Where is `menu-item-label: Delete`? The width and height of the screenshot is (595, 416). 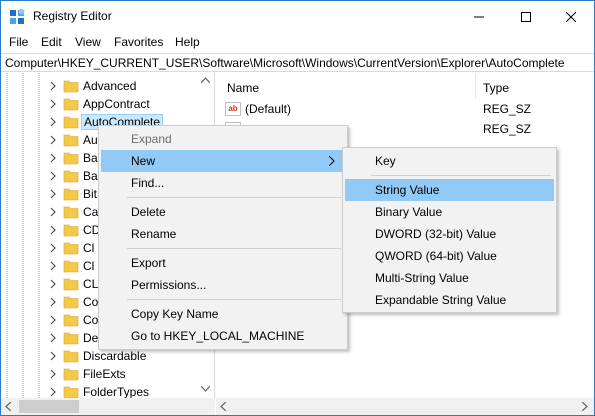 menu-item-label: Delete is located at coordinates (148, 212).